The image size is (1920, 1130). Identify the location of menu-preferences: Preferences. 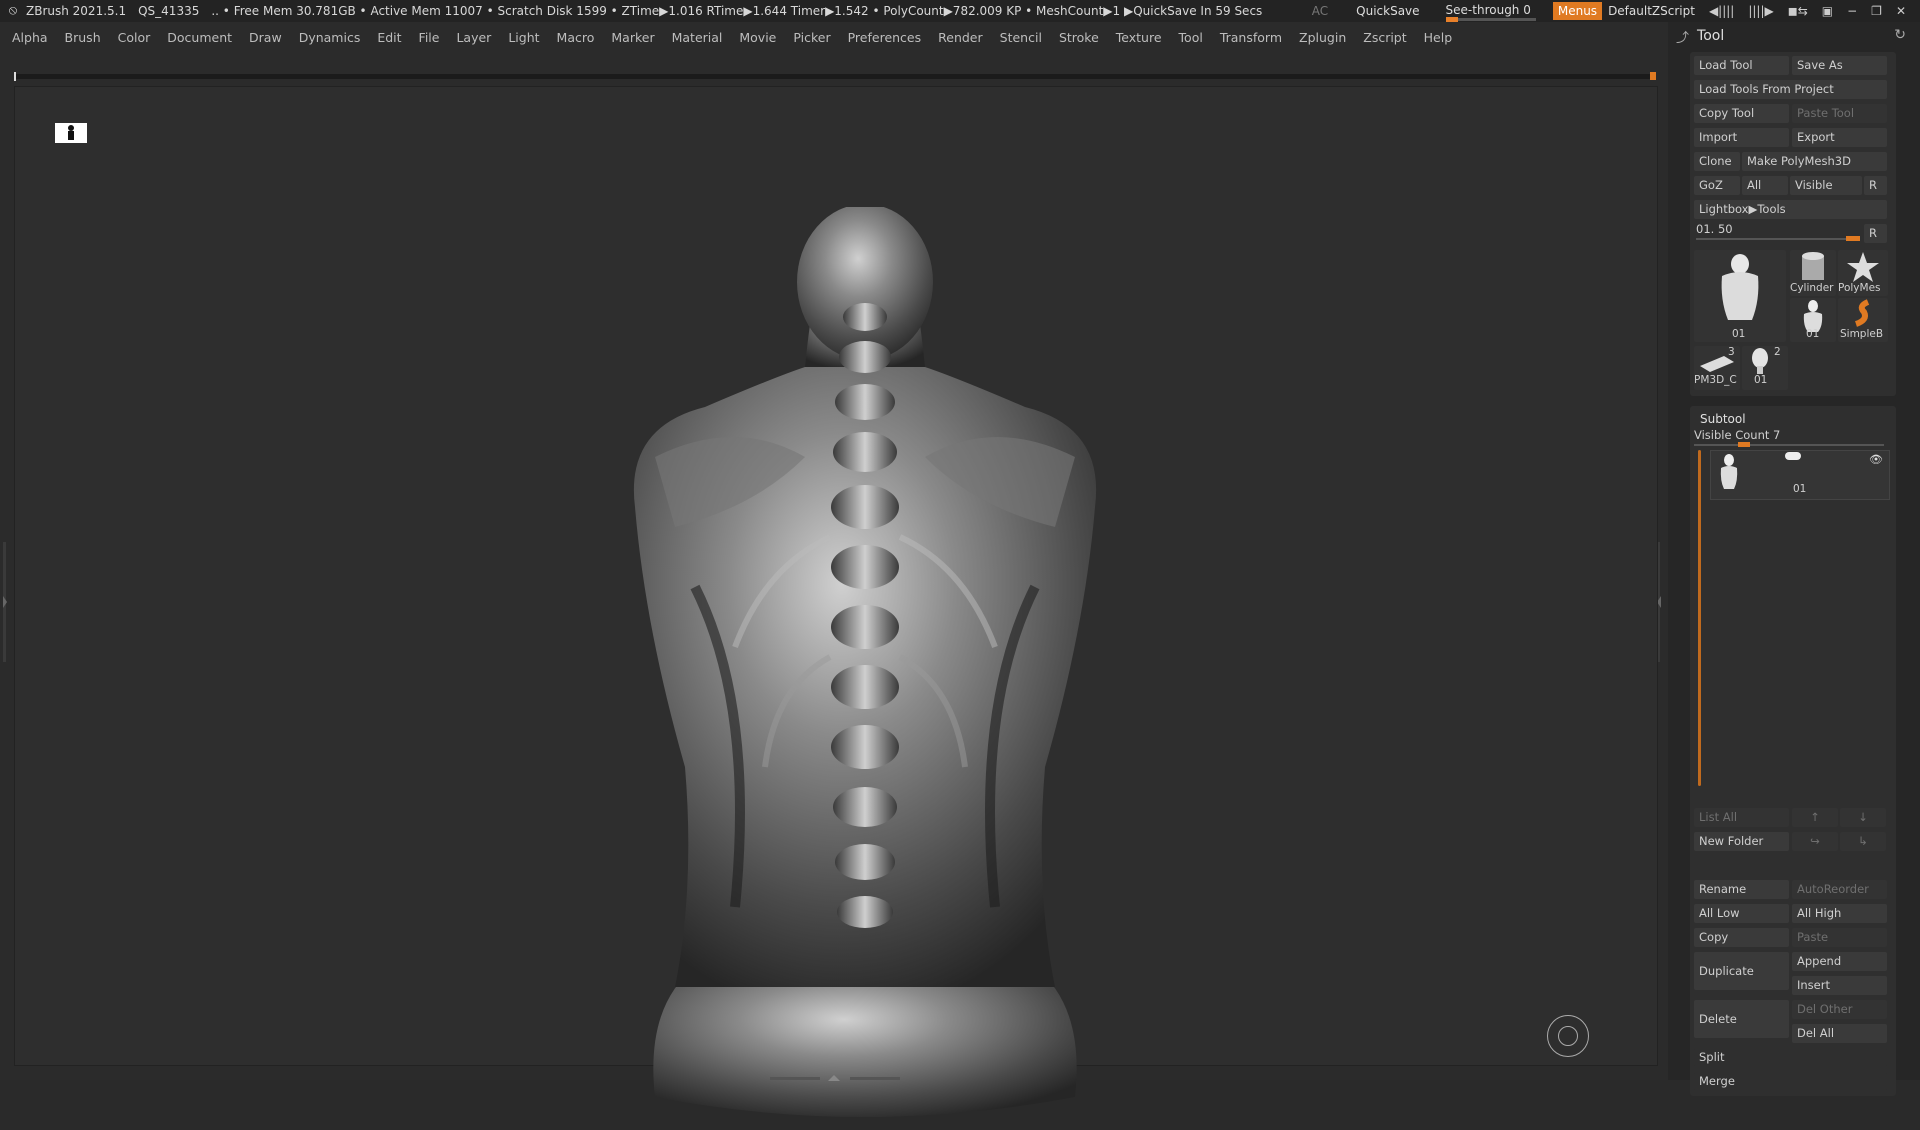
(885, 37).